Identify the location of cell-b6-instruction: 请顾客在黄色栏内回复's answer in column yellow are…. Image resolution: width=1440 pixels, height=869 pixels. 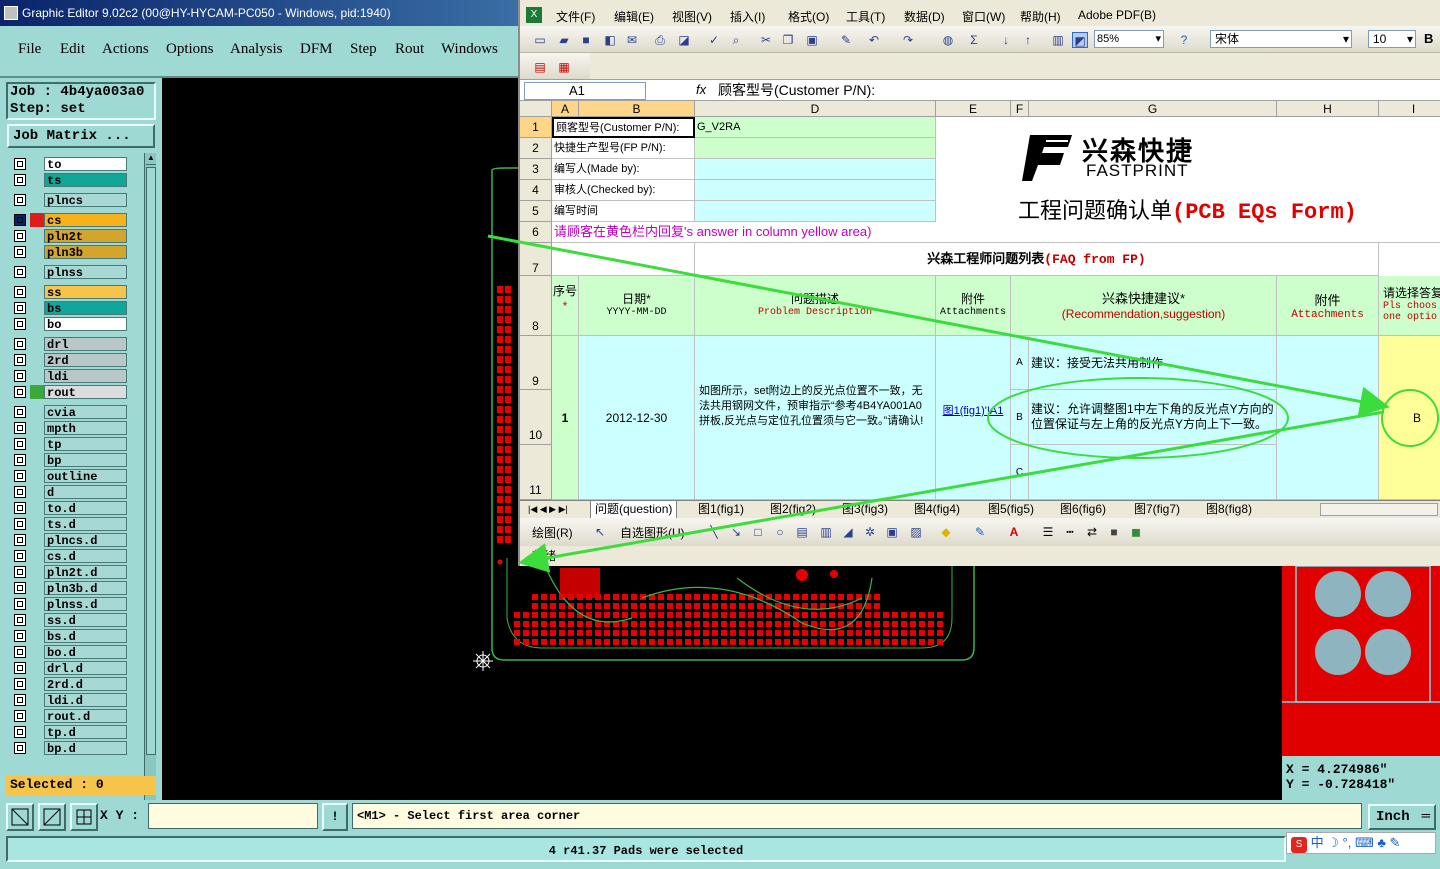
(996, 232).